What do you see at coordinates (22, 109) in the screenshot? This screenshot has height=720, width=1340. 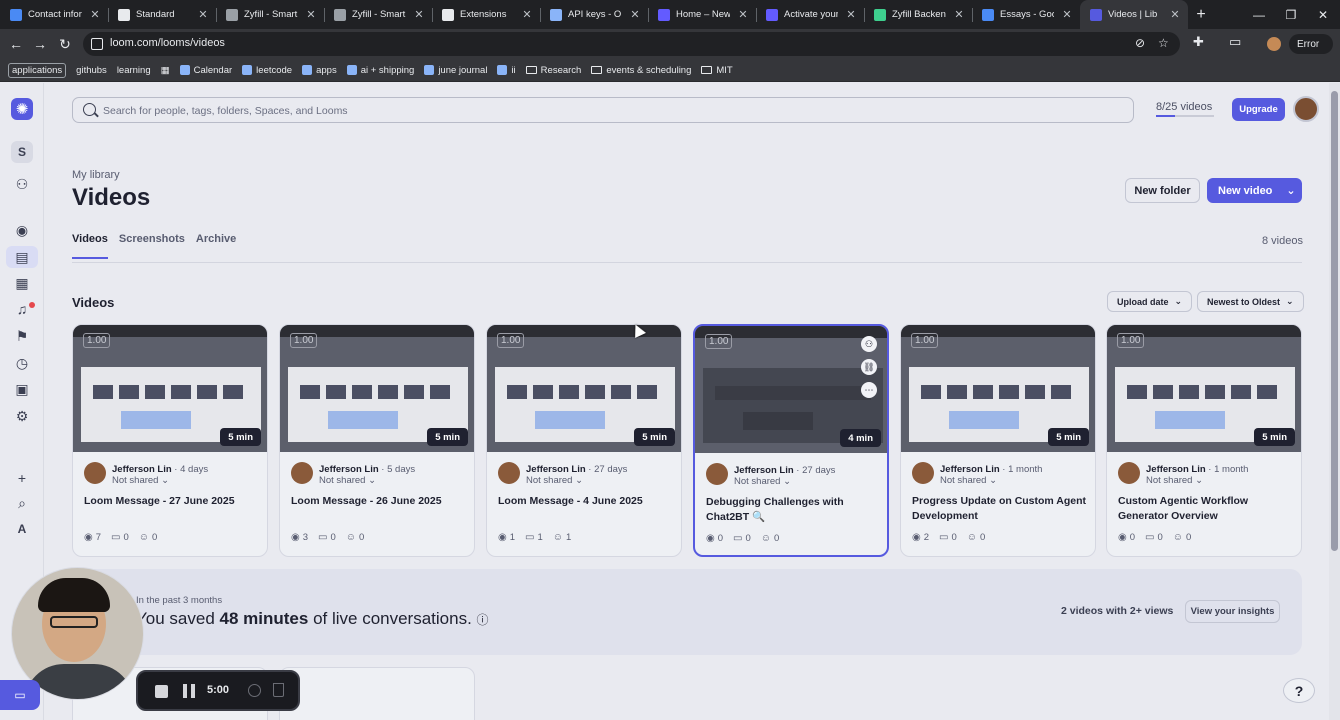 I see `loom-logo-icon: ✺` at bounding box center [22, 109].